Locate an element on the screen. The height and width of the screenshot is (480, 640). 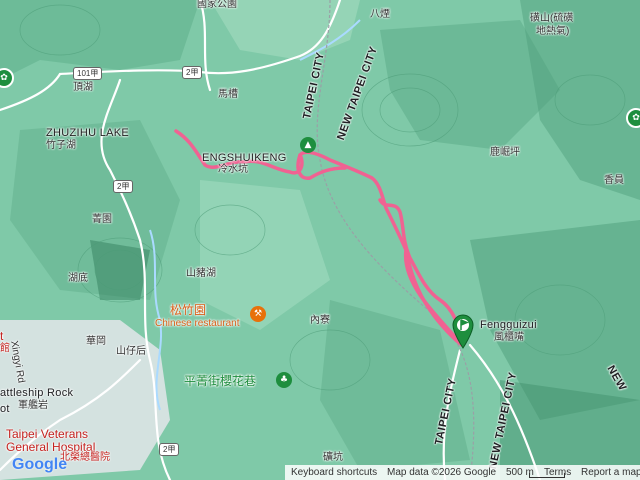
label-shanzaihou: 山仔后 is located at coordinates (131, 351).